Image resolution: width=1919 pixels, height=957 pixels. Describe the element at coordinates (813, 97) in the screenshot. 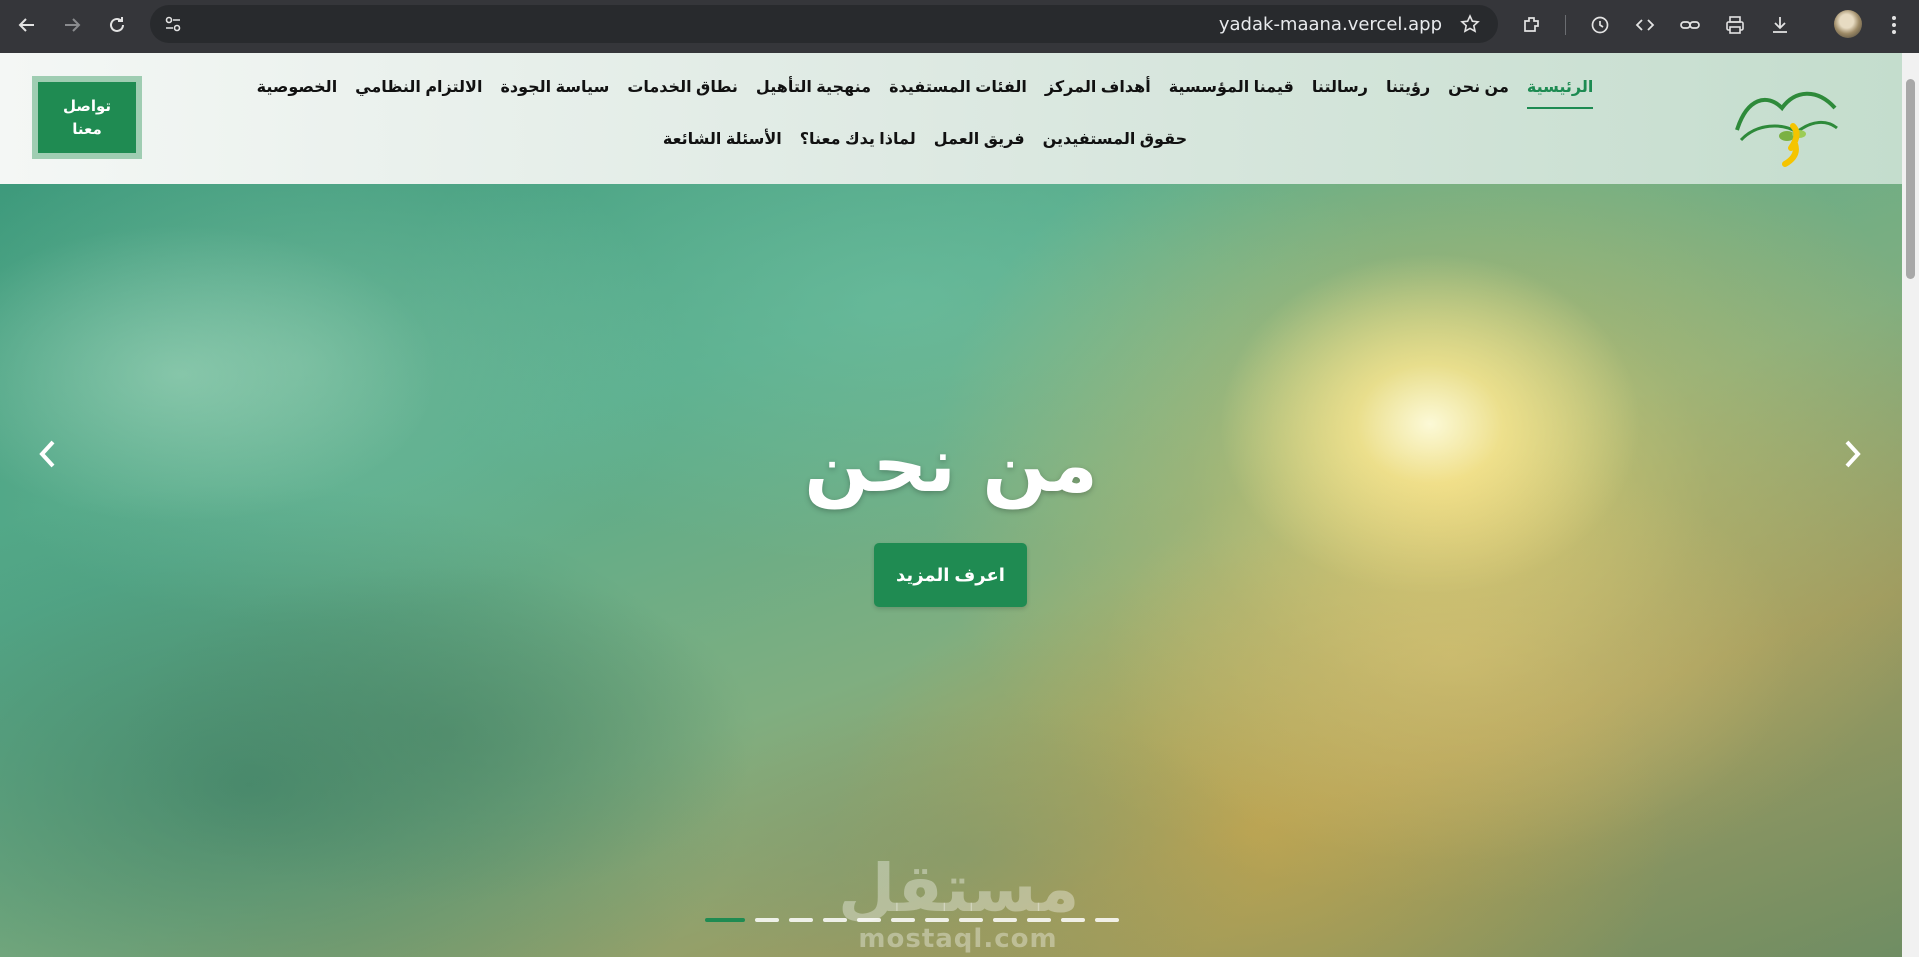

I see `nav-item-methodology: منهجية التأهيل` at that location.